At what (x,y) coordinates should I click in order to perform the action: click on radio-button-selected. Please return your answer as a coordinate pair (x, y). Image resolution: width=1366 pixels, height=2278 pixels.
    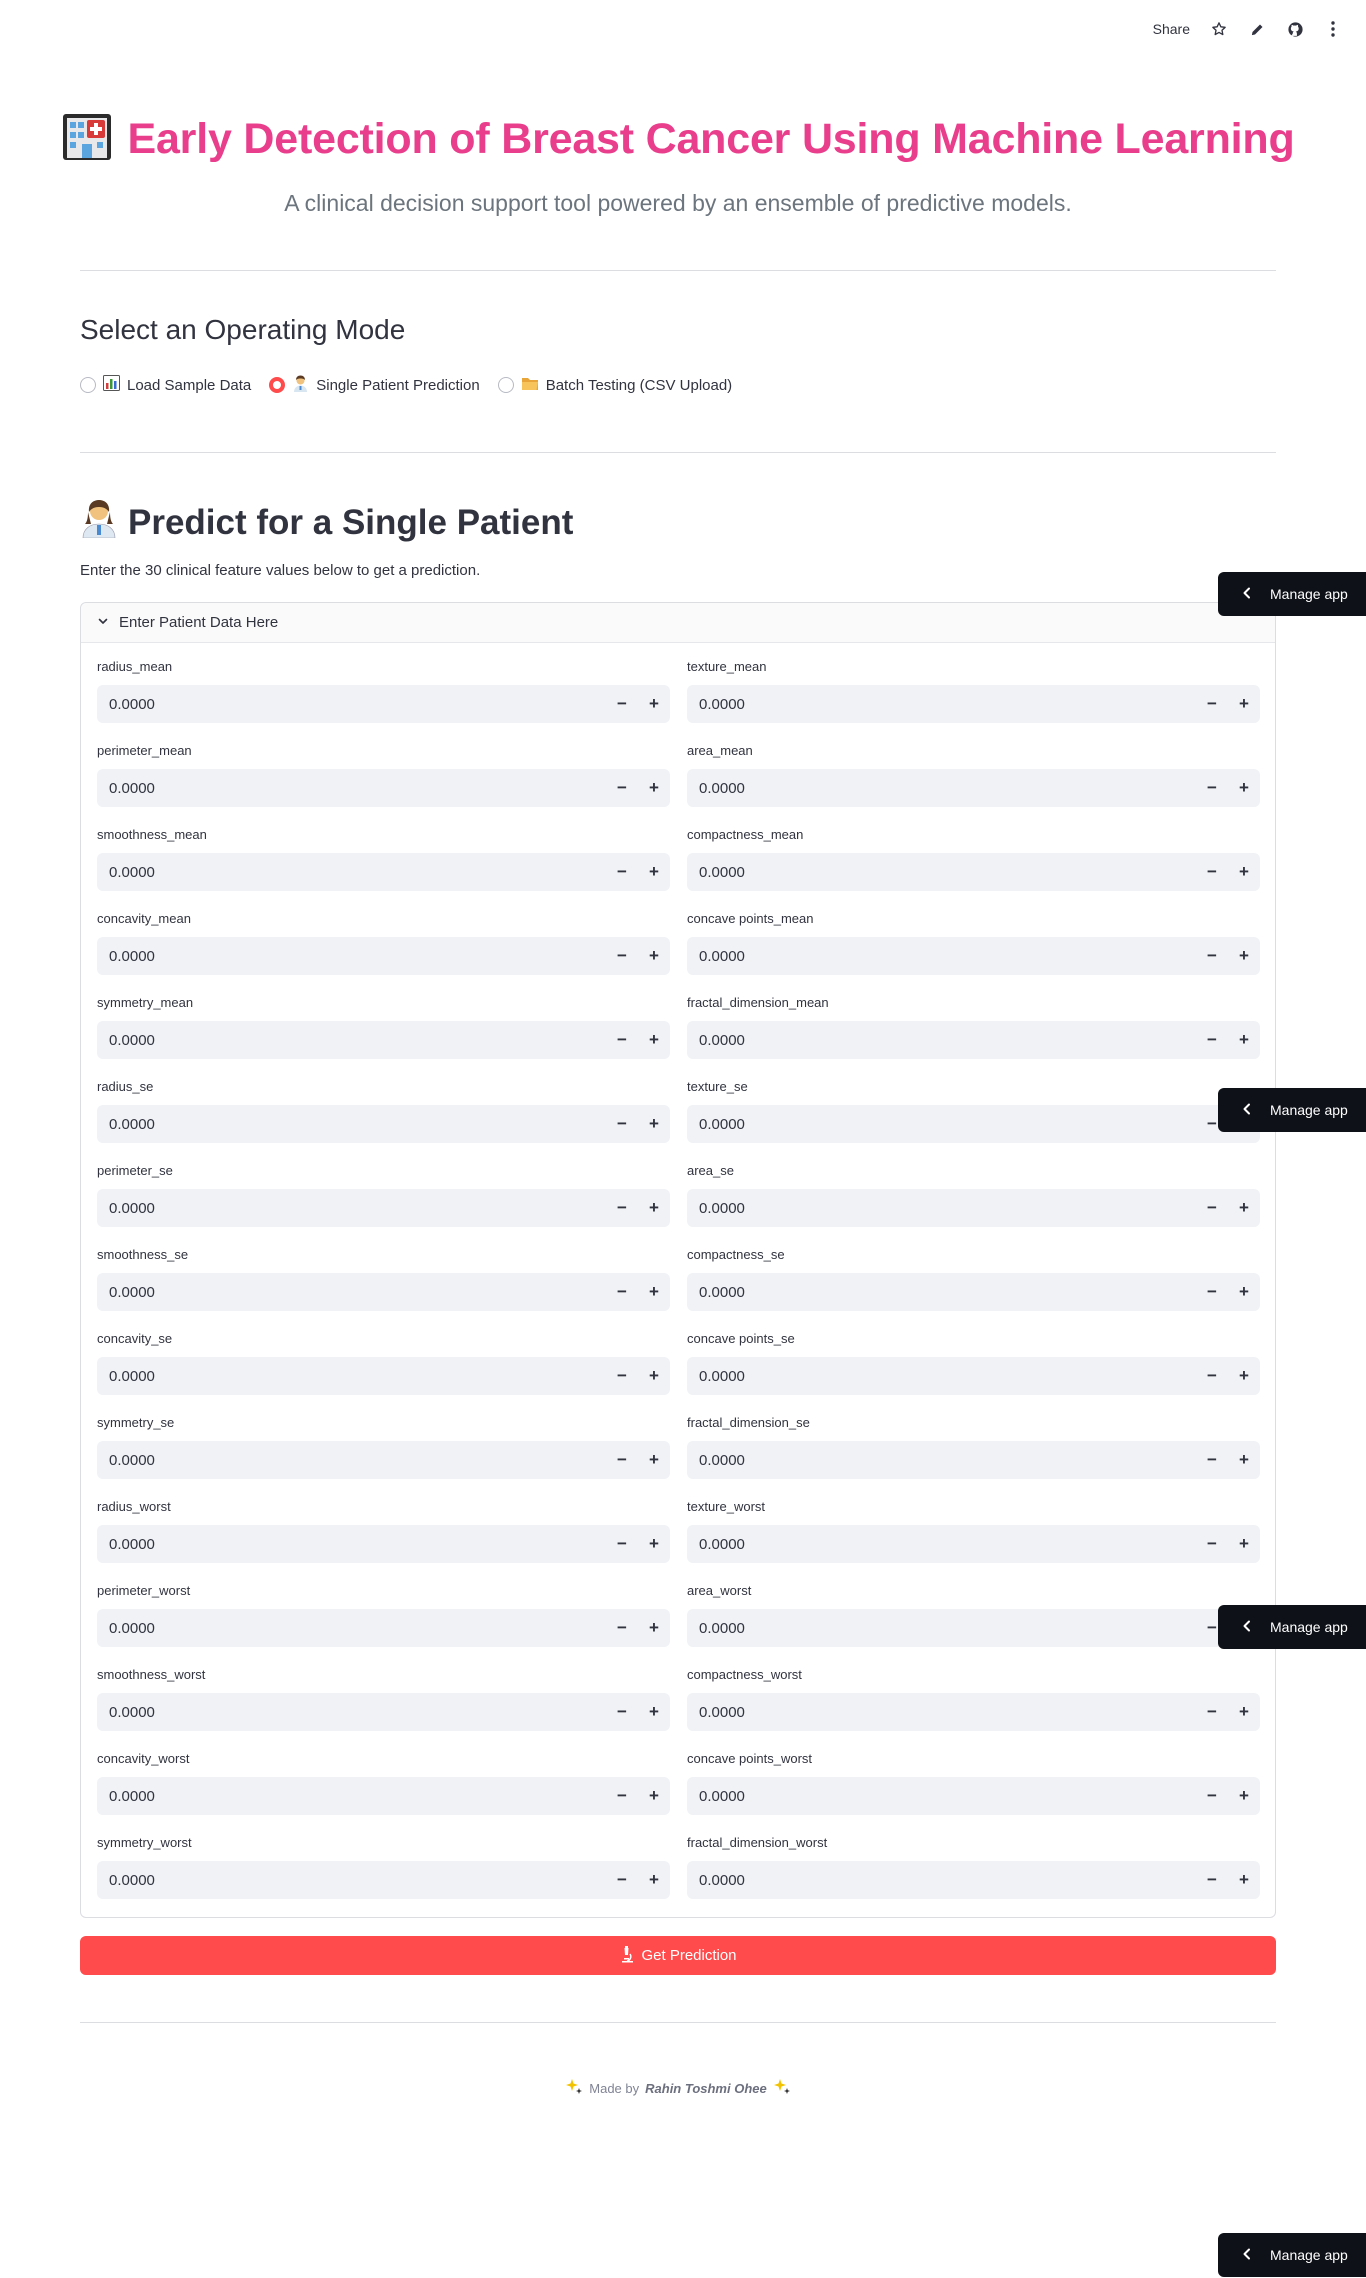
    Looking at the image, I should click on (277, 385).